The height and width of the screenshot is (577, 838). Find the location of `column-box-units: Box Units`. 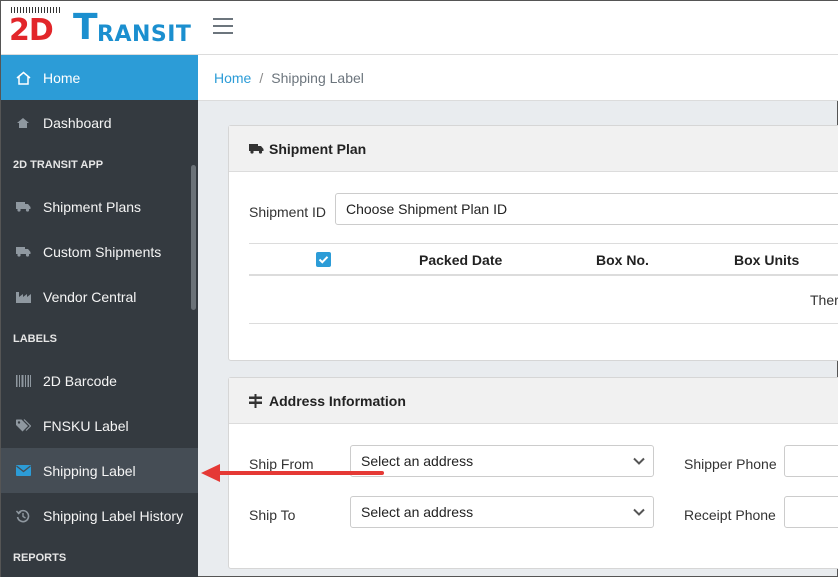

column-box-units: Box Units is located at coordinates (766, 260).